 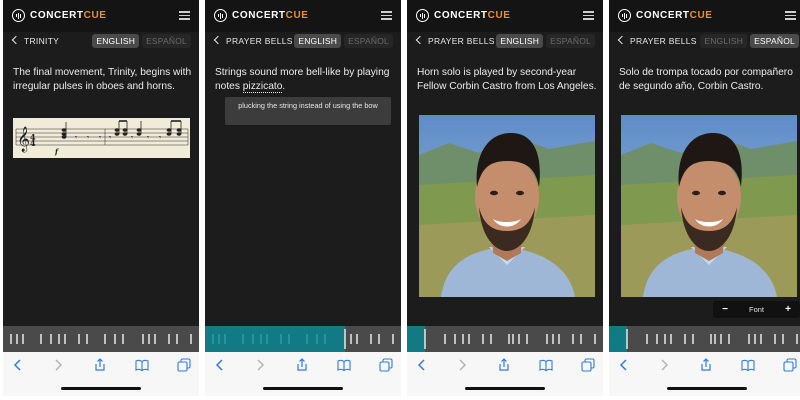 I want to click on title-bar: TRINITY ENGLISH ESPAÑOL, so click(x=101, y=43).